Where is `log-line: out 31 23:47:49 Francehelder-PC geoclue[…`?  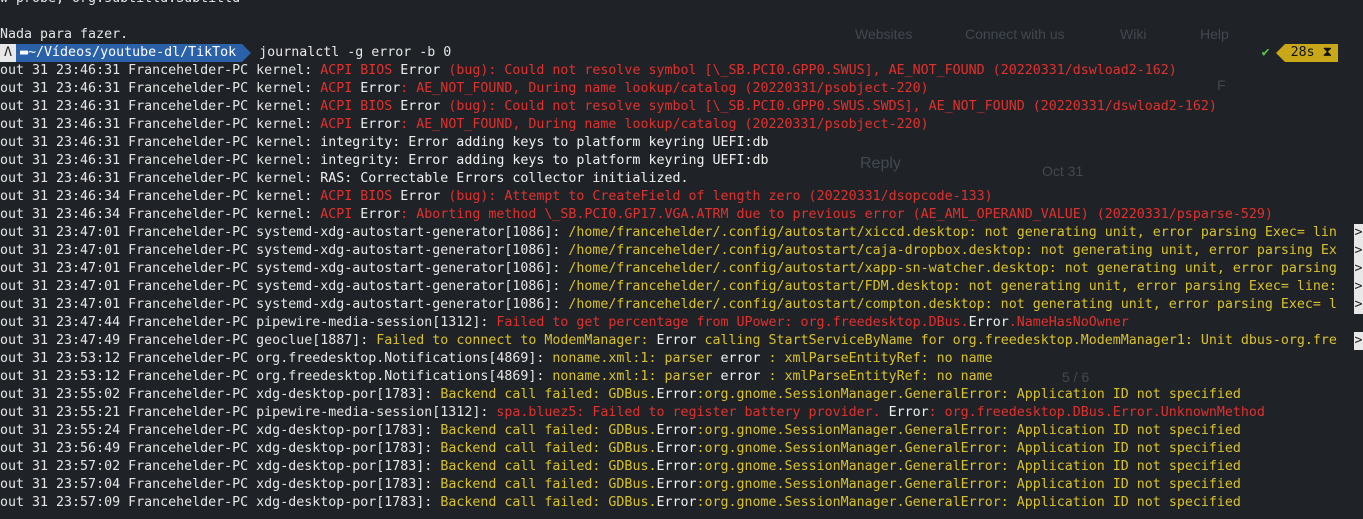 log-line: out 31 23:47:49 Francehelder-PC geoclue[… is located at coordinates (681, 341).